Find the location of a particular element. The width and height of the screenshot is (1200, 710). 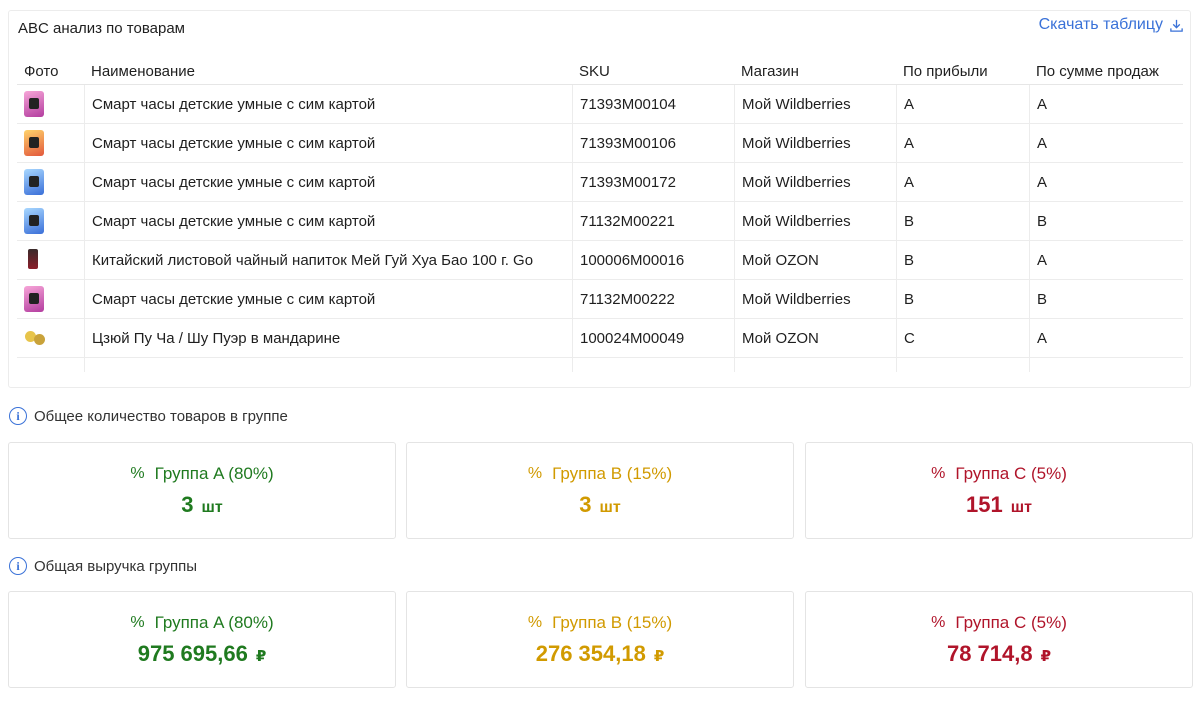

sku-cell: 100006M00016 is located at coordinates (653, 260).